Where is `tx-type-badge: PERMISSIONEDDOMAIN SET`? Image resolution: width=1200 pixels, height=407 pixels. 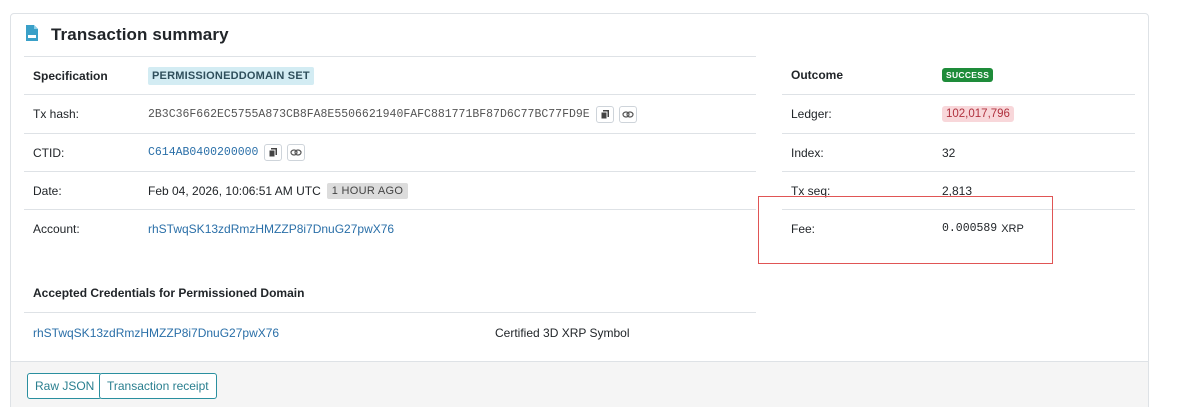
tx-type-badge: PERMISSIONEDDOMAIN SET is located at coordinates (231, 75).